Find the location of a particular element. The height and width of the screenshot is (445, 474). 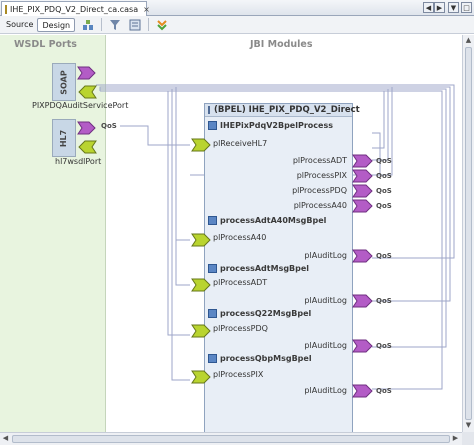

hl7-port-name: hl7wsdlPort is located at coordinates (78, 161).